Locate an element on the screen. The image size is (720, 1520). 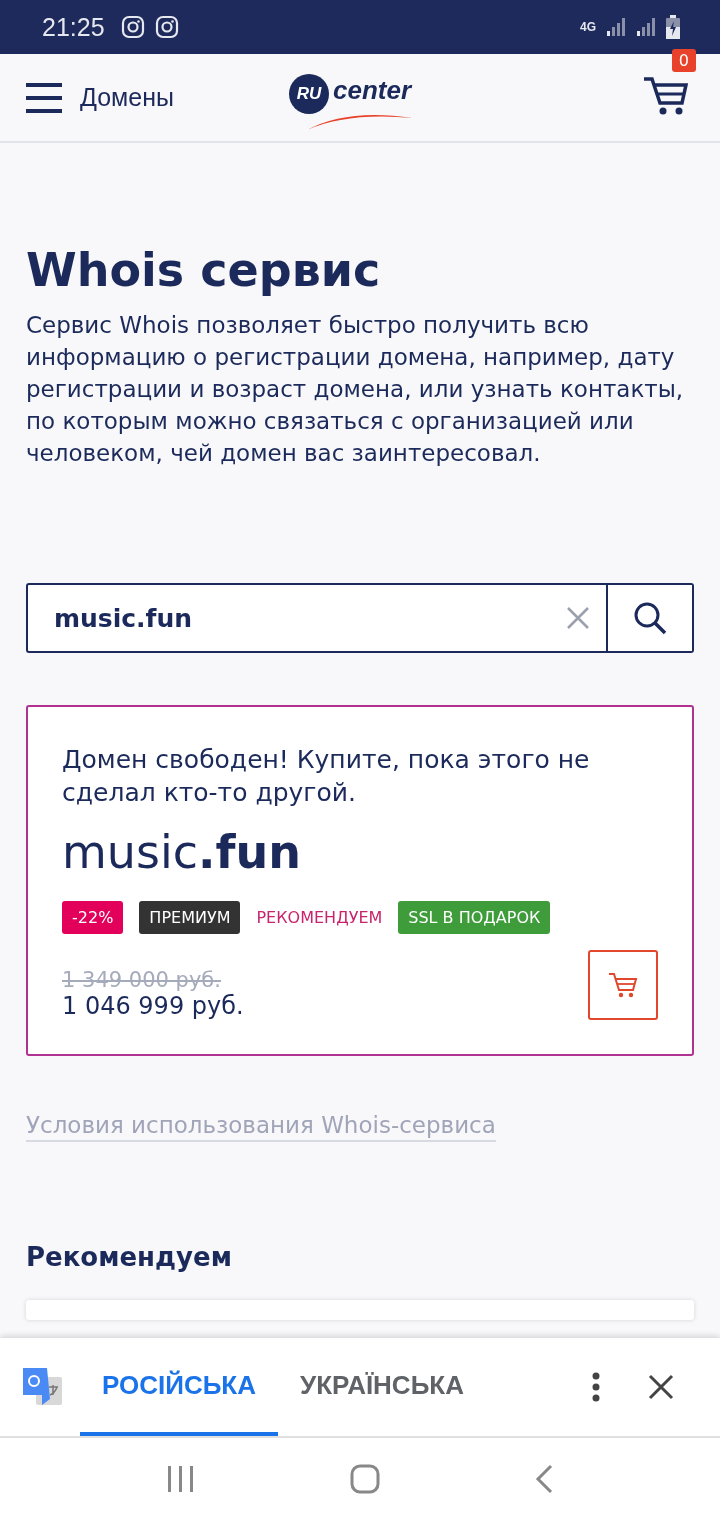
more-icon is located at coordinates (596, 1387).